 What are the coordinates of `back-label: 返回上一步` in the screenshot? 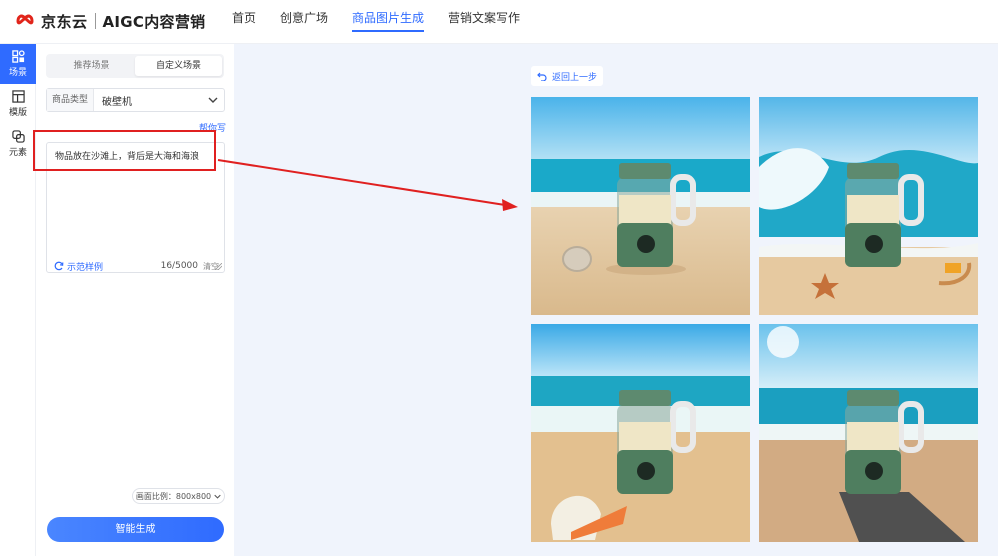 It's located at (575, 77).